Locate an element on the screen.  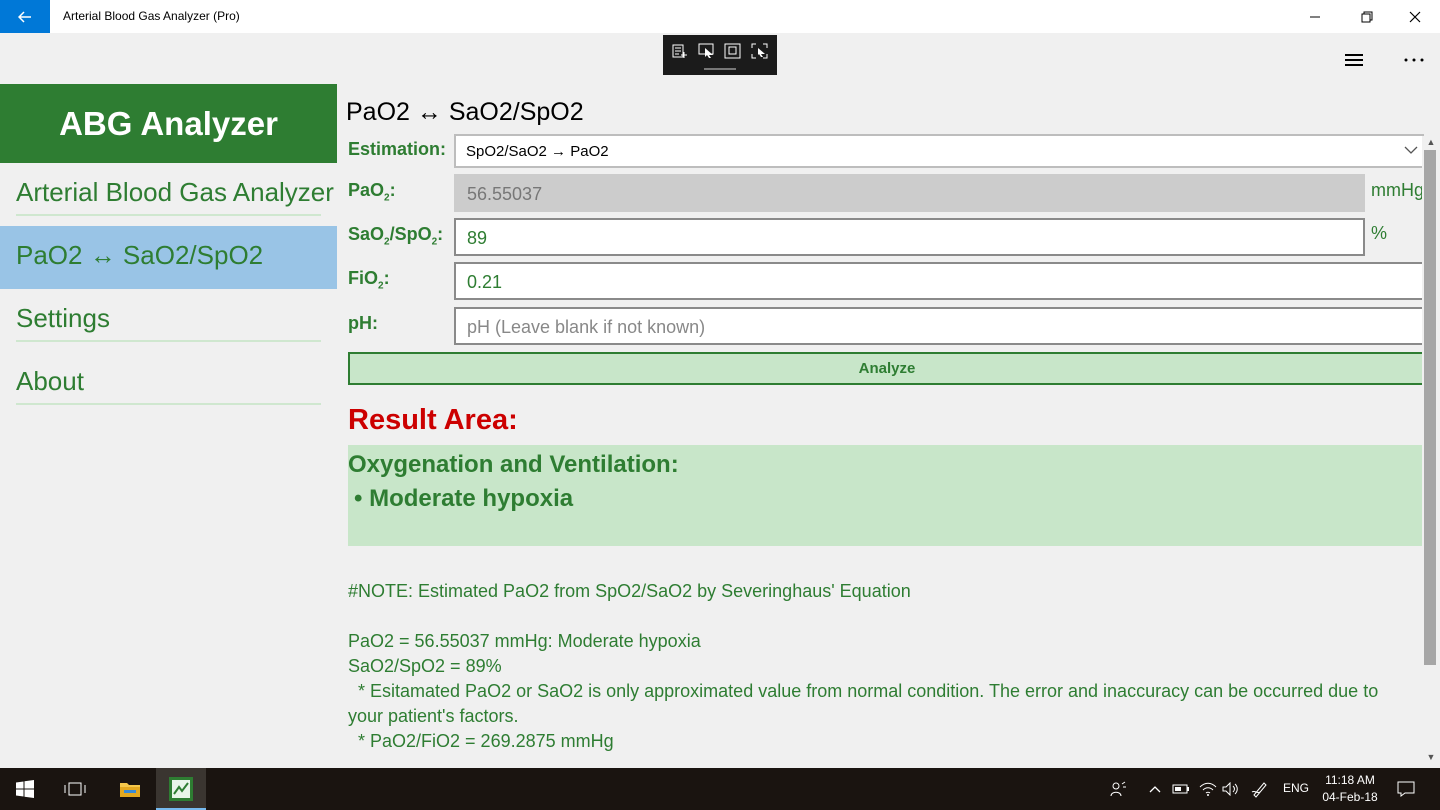
pao2-field: 56.55037 is located at coordinates (909, 193).